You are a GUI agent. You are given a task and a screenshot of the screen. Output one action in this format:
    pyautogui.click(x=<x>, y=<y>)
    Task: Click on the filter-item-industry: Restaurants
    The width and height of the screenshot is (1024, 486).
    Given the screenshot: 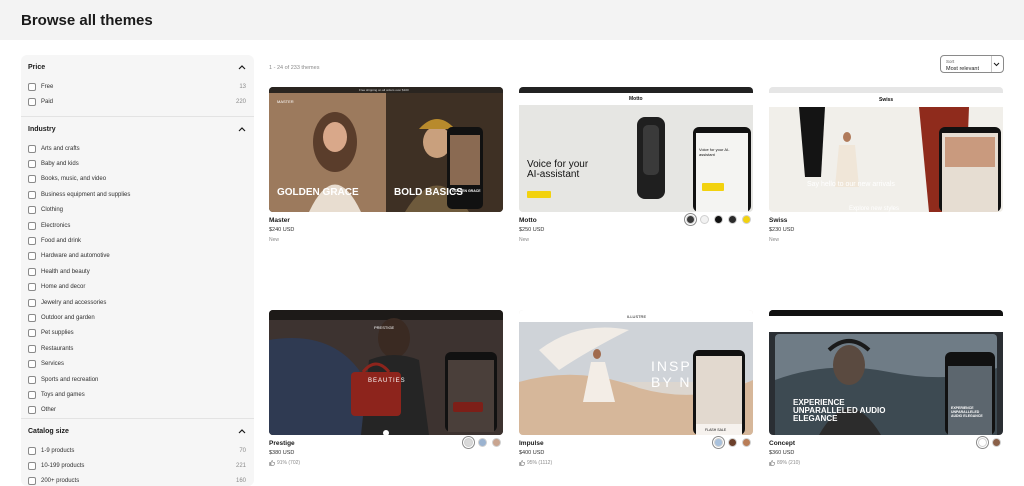 What is the action you would take?
    pyautogui.click(x=137, y=348)
    